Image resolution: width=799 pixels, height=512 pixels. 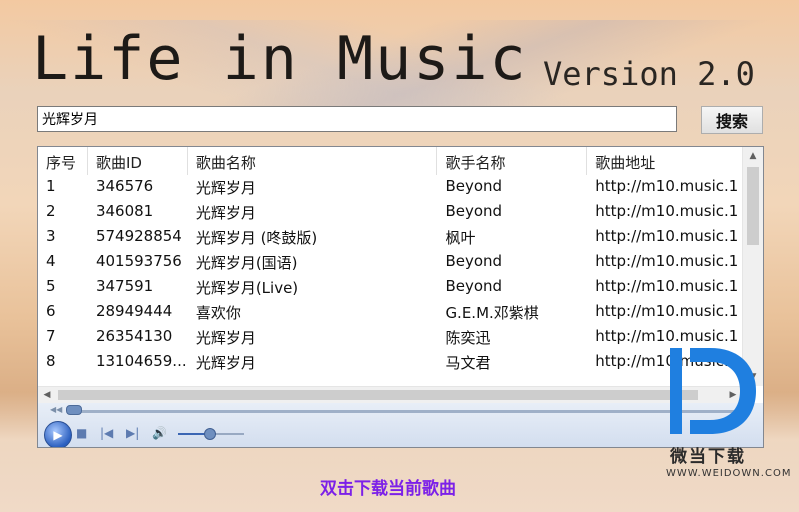 I want to click on cell-song-id: 26354130, so click(x=134, y=336).